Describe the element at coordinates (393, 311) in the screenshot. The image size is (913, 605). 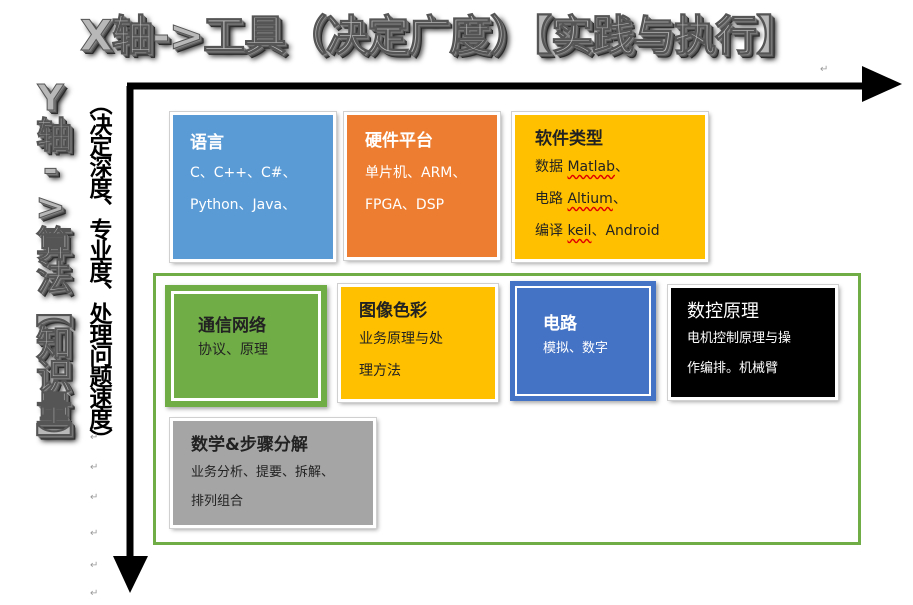
I see `image-color-title: 图像色彩` at that location.